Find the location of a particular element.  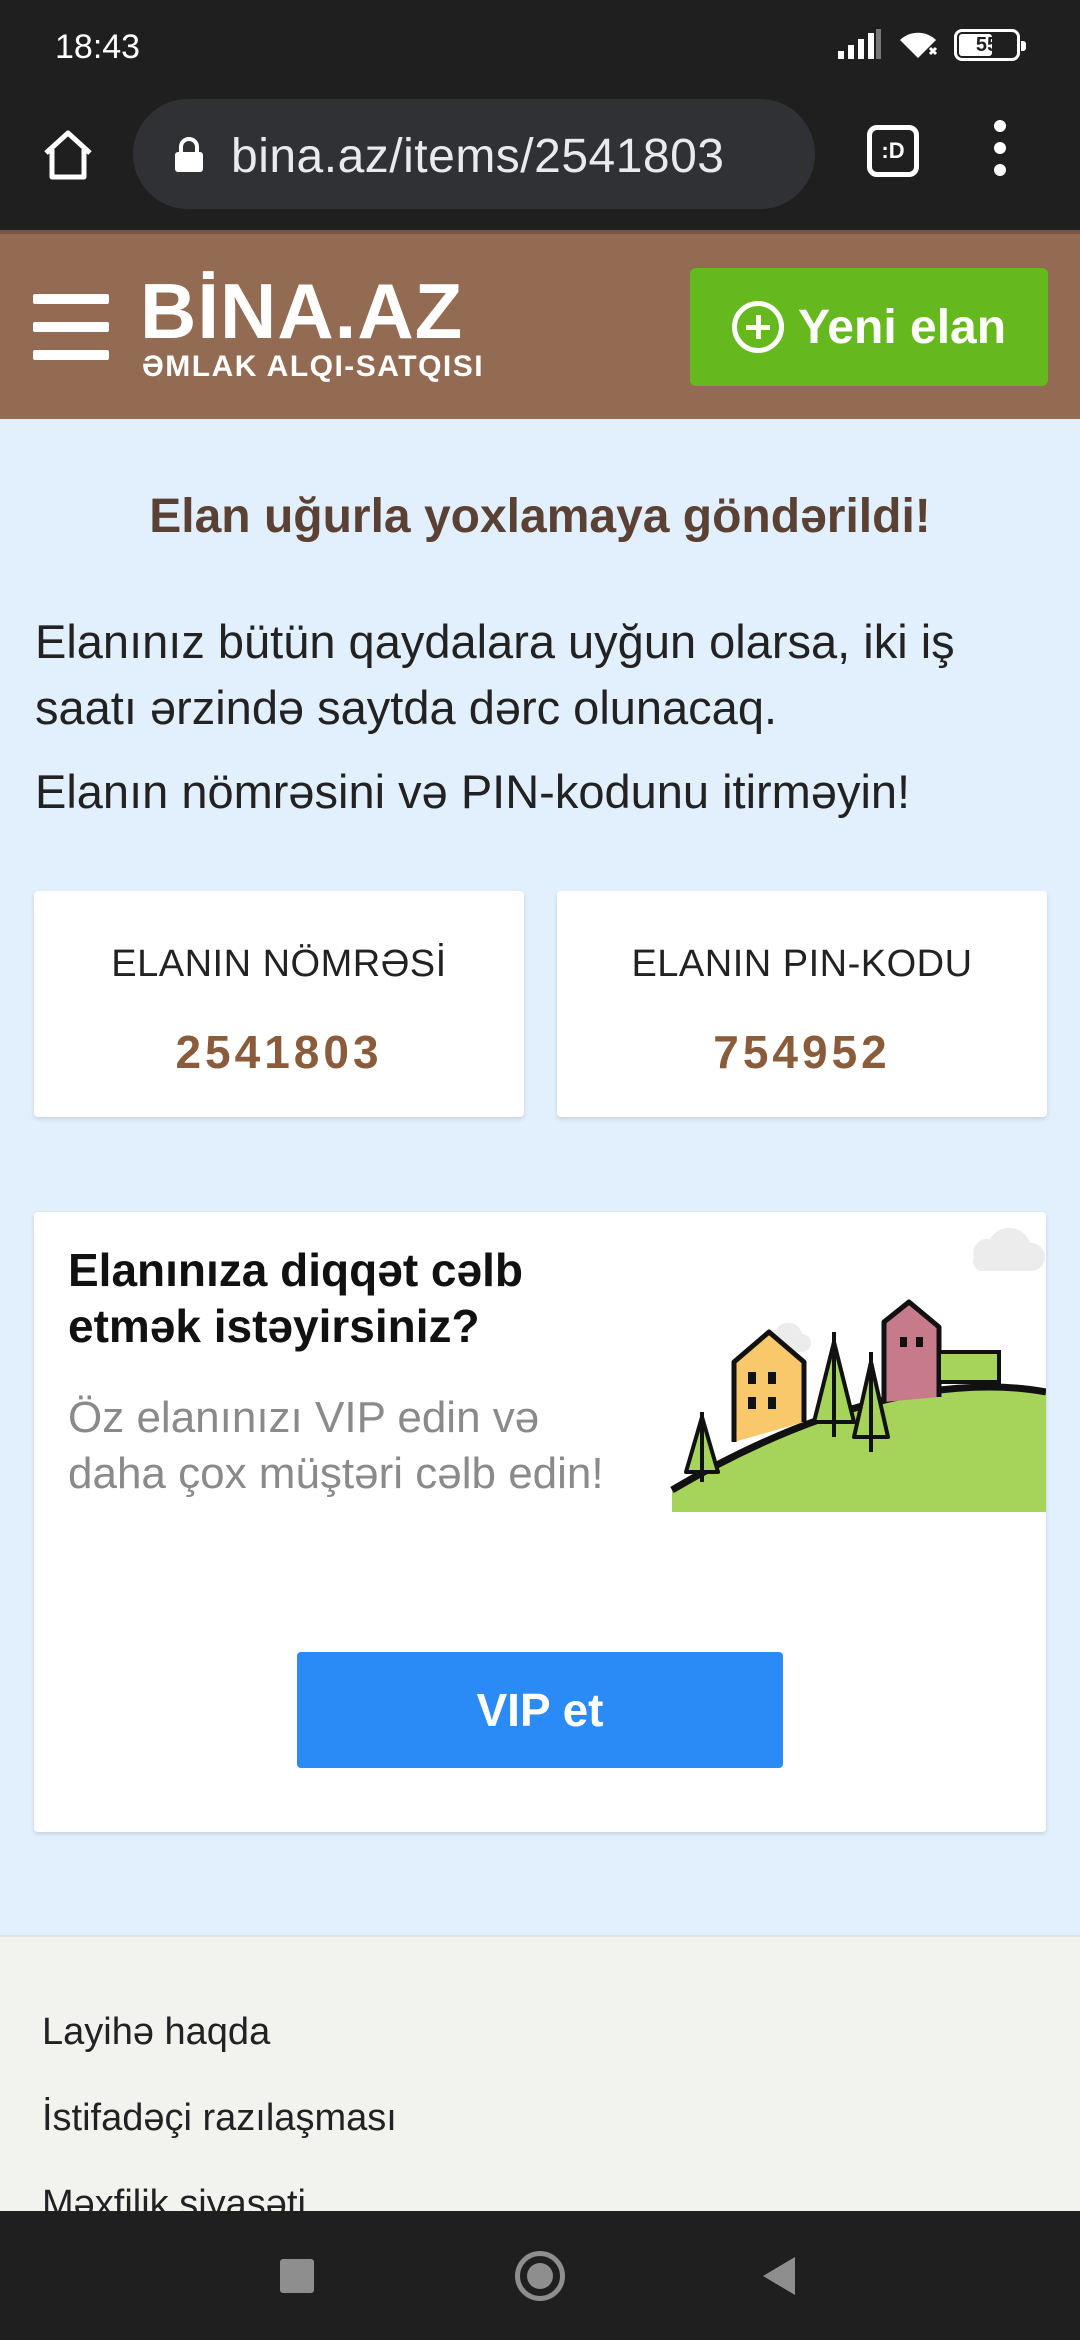

back-icon is located at coordinates (779, 2276).